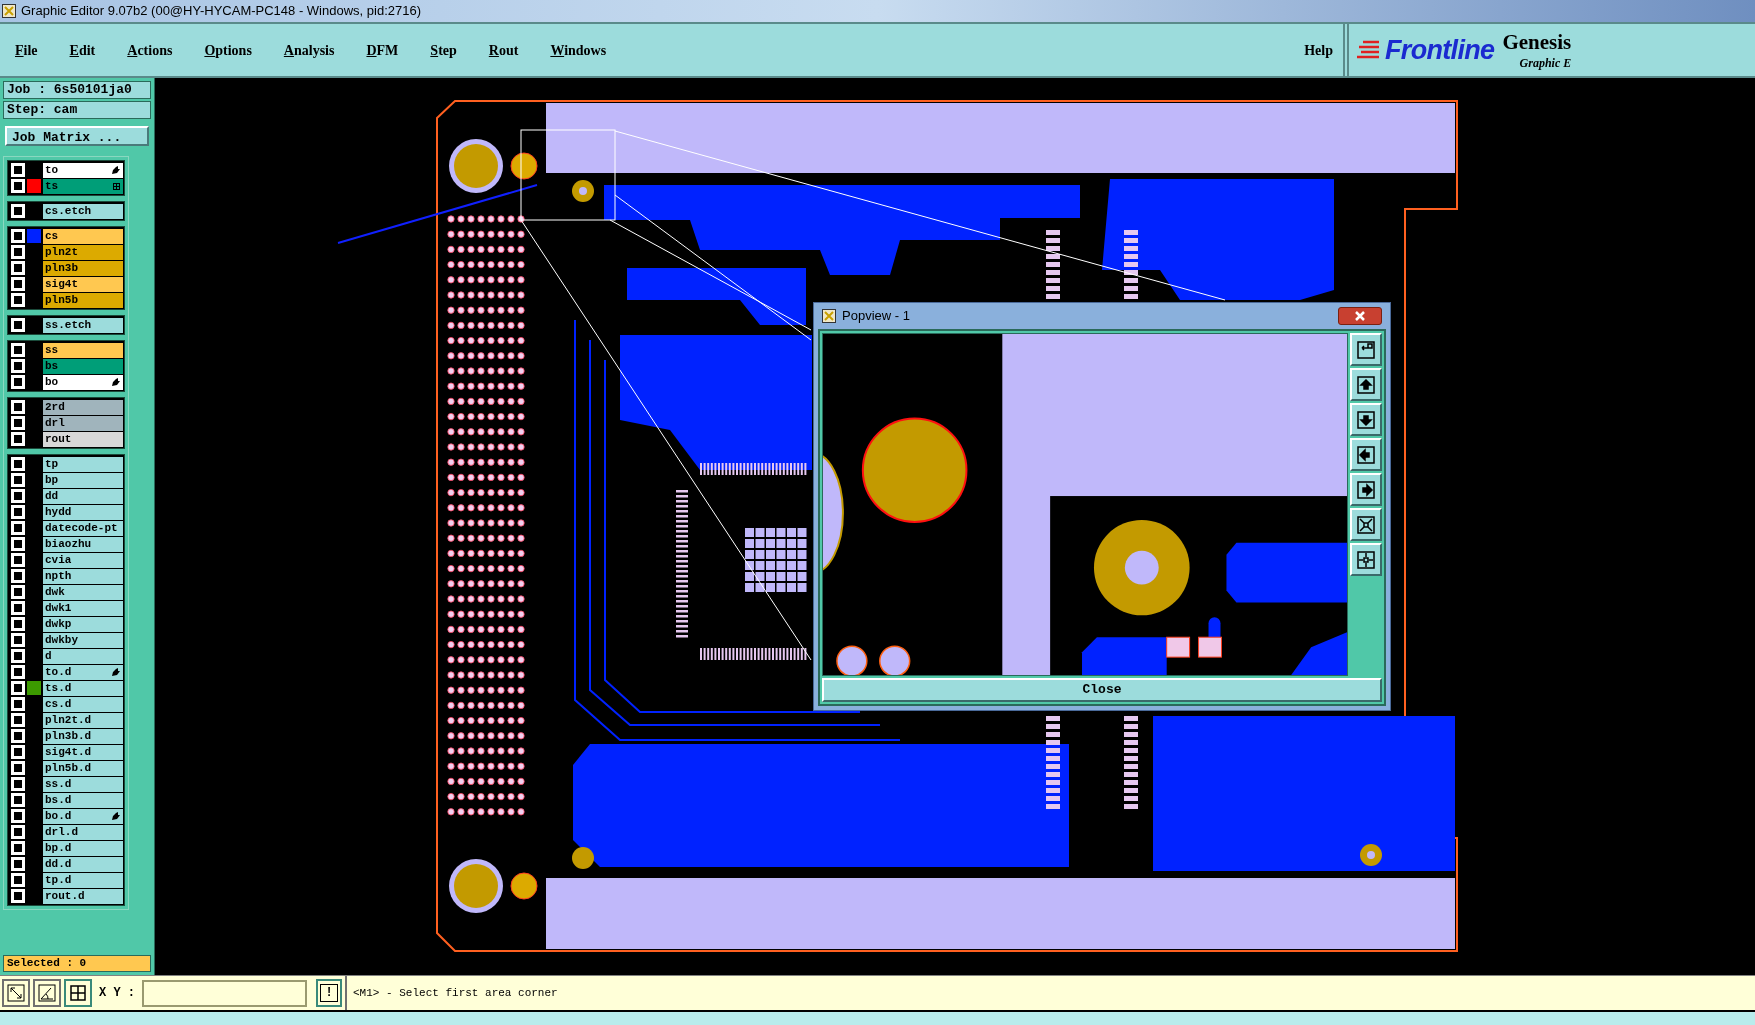 This screenshot has height=1025, width=1755. I want to click on layer-name: d, so click(83, 656).